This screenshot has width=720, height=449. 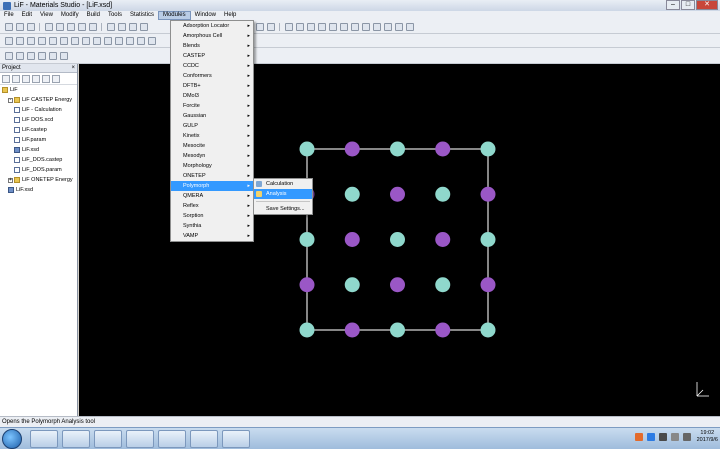 I want to click on menu-item-ccdc: CCDC ▸, so click(x=212, y=66).